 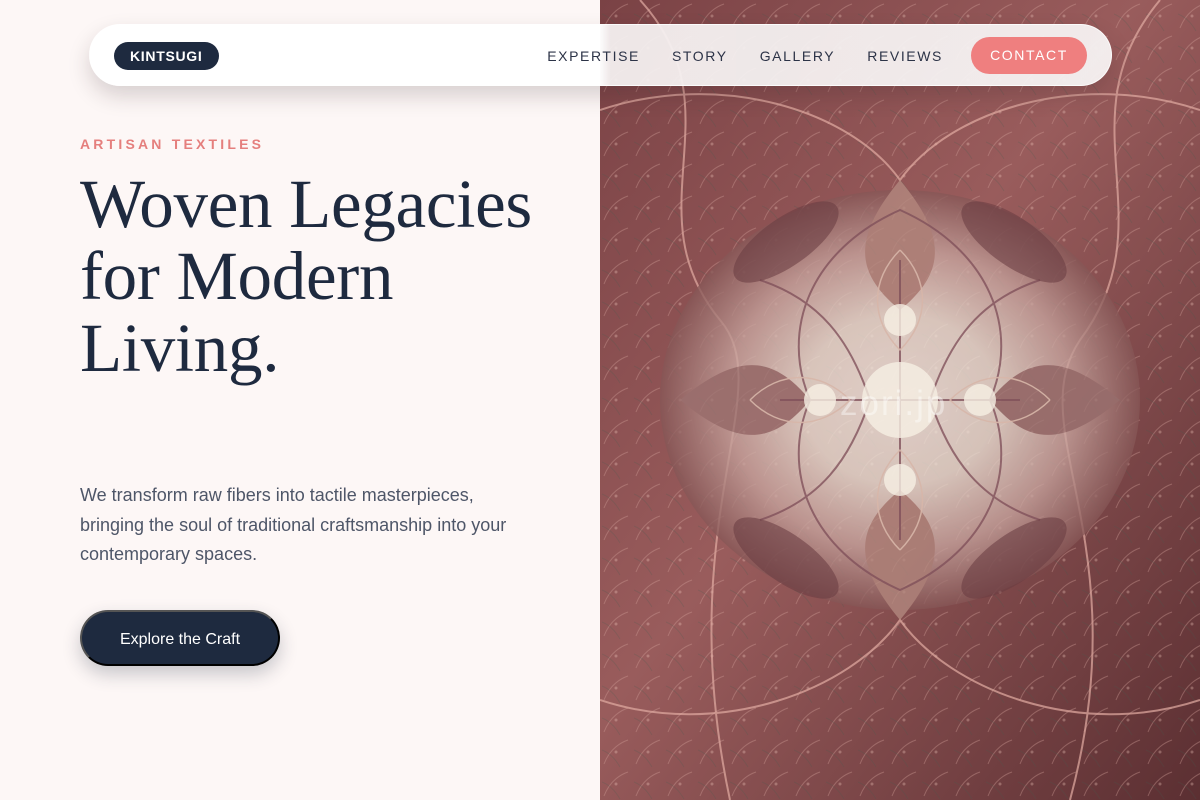 I want to click on nav-link-gallery: GALLERY, so click(x=798, y=56).